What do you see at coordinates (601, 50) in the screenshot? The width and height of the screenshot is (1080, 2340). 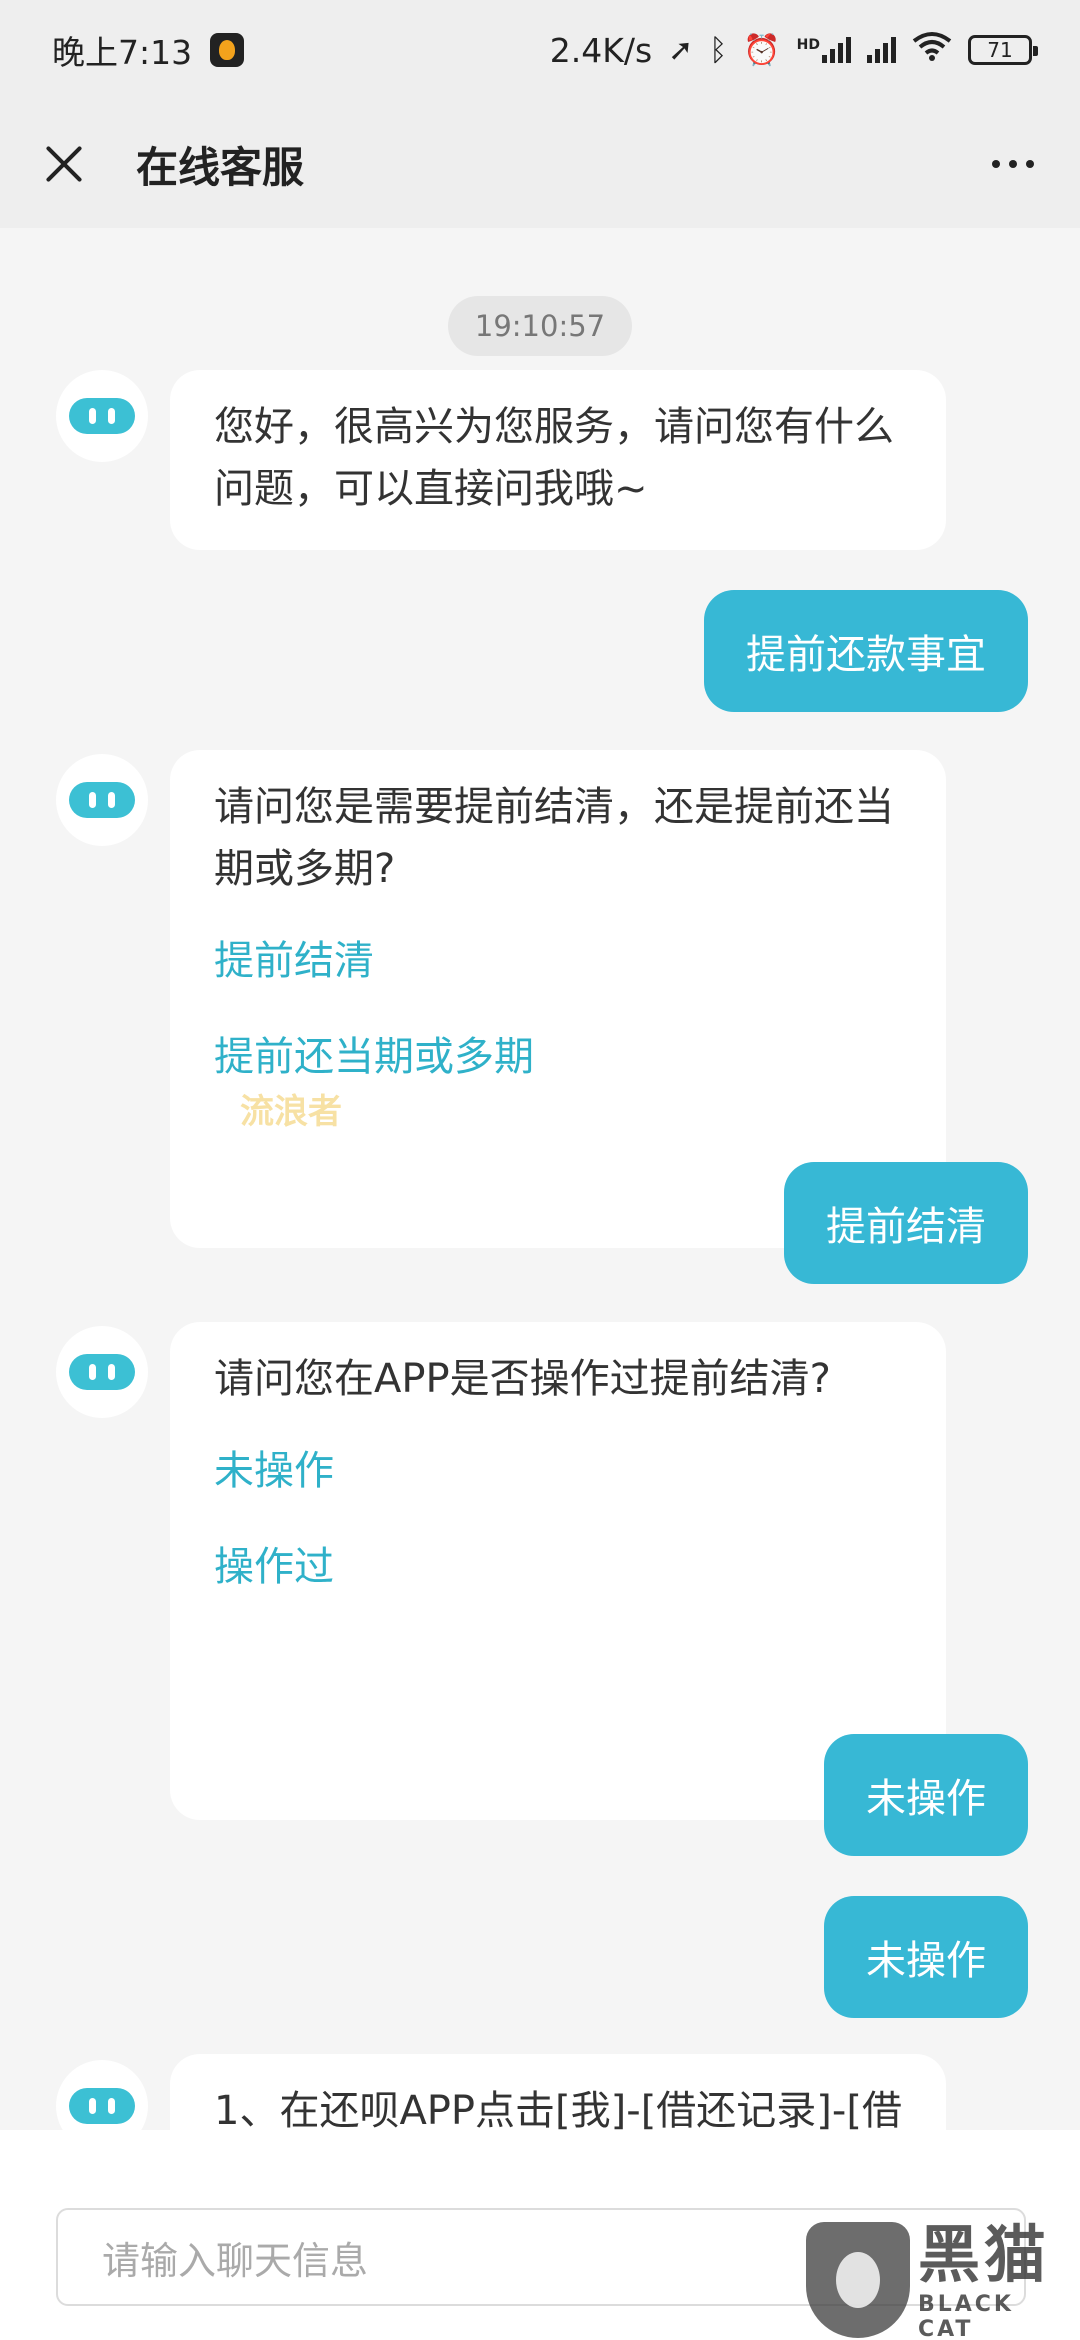 I see `network-speed: 2.4K/s` at bounding box center [601, 50].